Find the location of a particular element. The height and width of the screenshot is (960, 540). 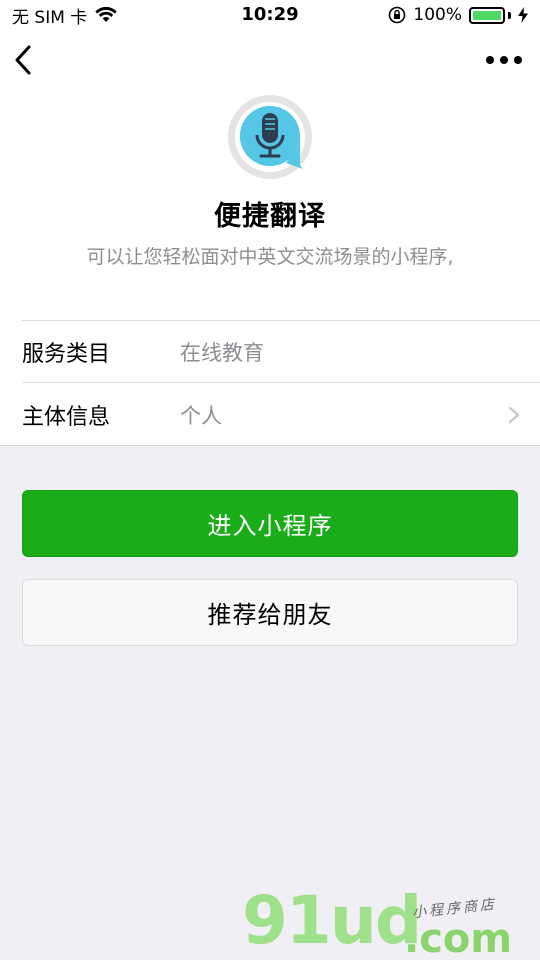

battery-percentage: 100% is located at coordinates (437, 15).